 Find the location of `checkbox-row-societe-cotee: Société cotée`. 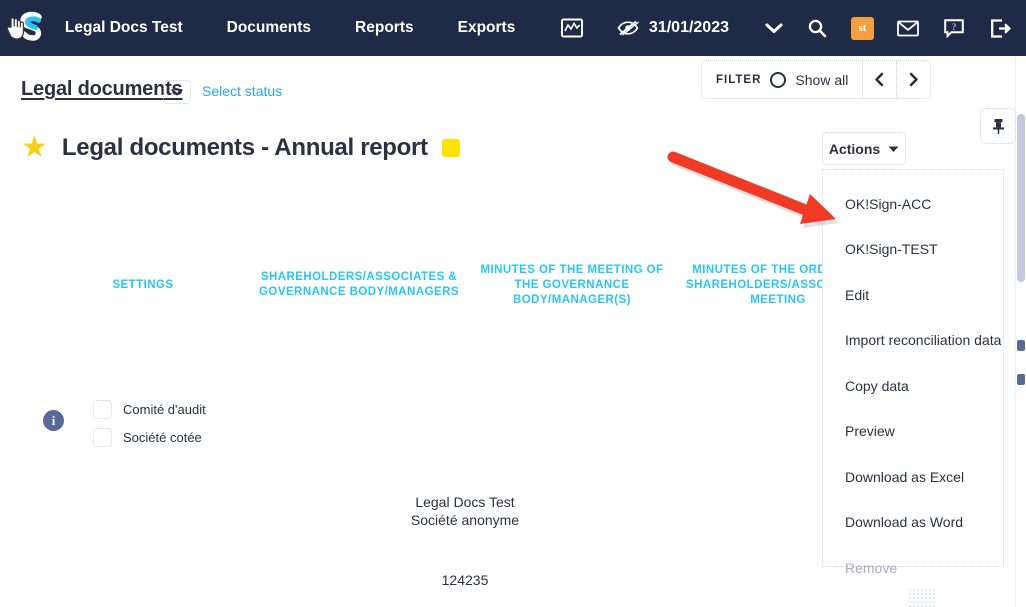

checkbox-row-societe-cotee: Société cotée is located at coordinates (147, 437).